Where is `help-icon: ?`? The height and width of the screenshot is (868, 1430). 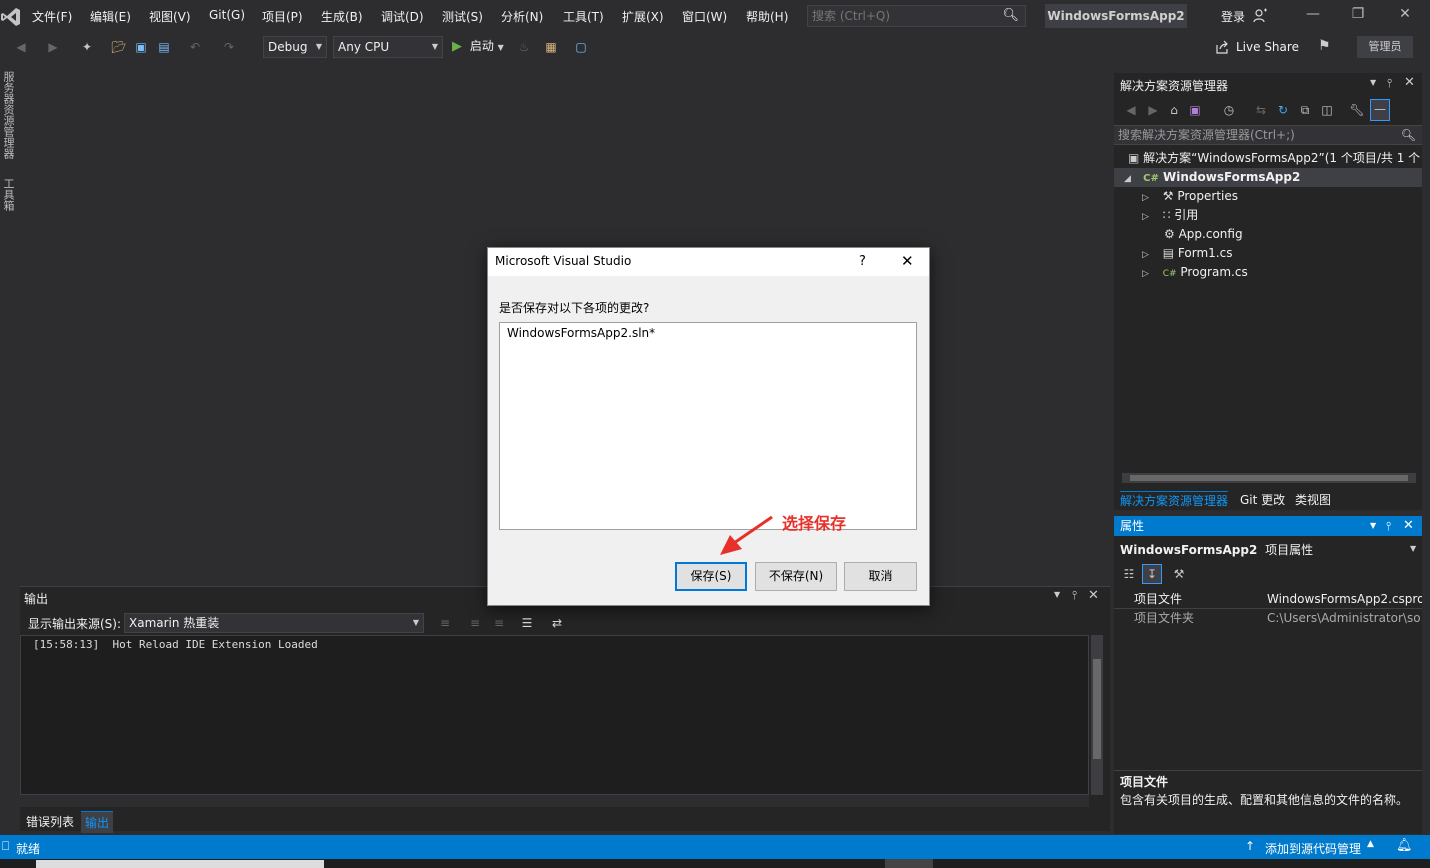 help-icon: ? is located at coordinates (862, 261).